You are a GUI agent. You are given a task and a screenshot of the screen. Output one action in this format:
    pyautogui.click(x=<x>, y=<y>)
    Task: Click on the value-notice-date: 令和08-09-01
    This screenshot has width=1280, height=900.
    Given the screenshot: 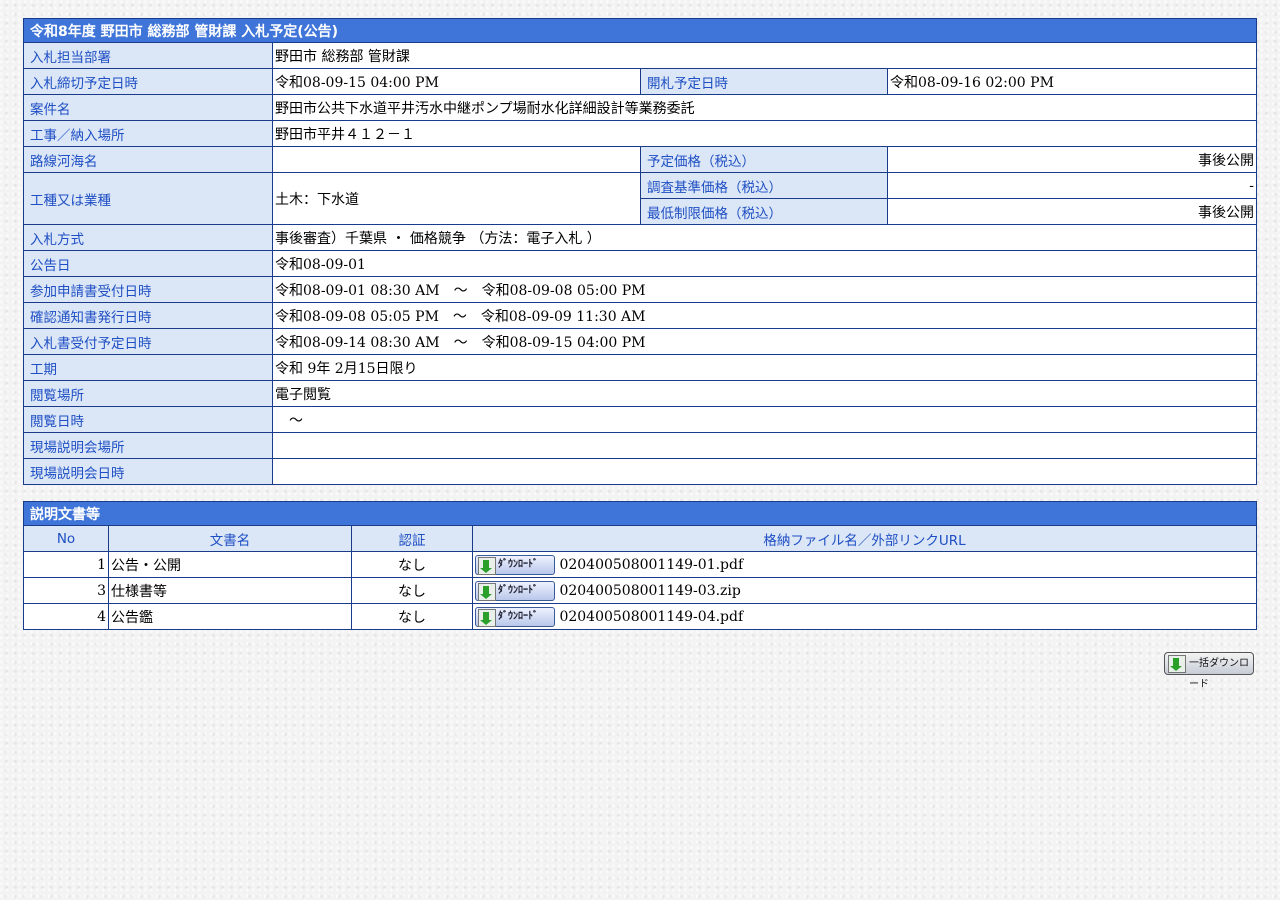 What is the action you would take?
    pyautogui.click(x=764, y=263)
    